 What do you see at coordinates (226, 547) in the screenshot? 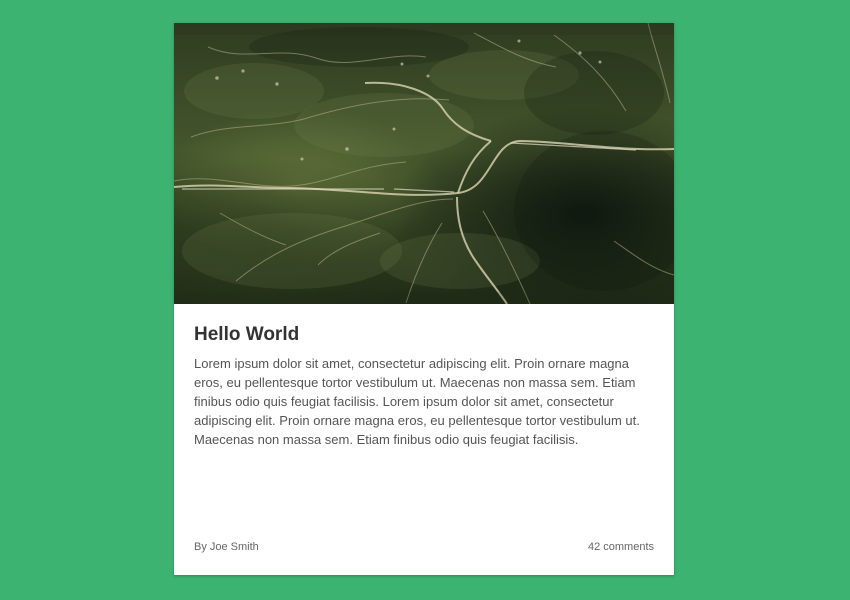
I see `author-label: By Joe Smith` at bounding box center [226, 547].